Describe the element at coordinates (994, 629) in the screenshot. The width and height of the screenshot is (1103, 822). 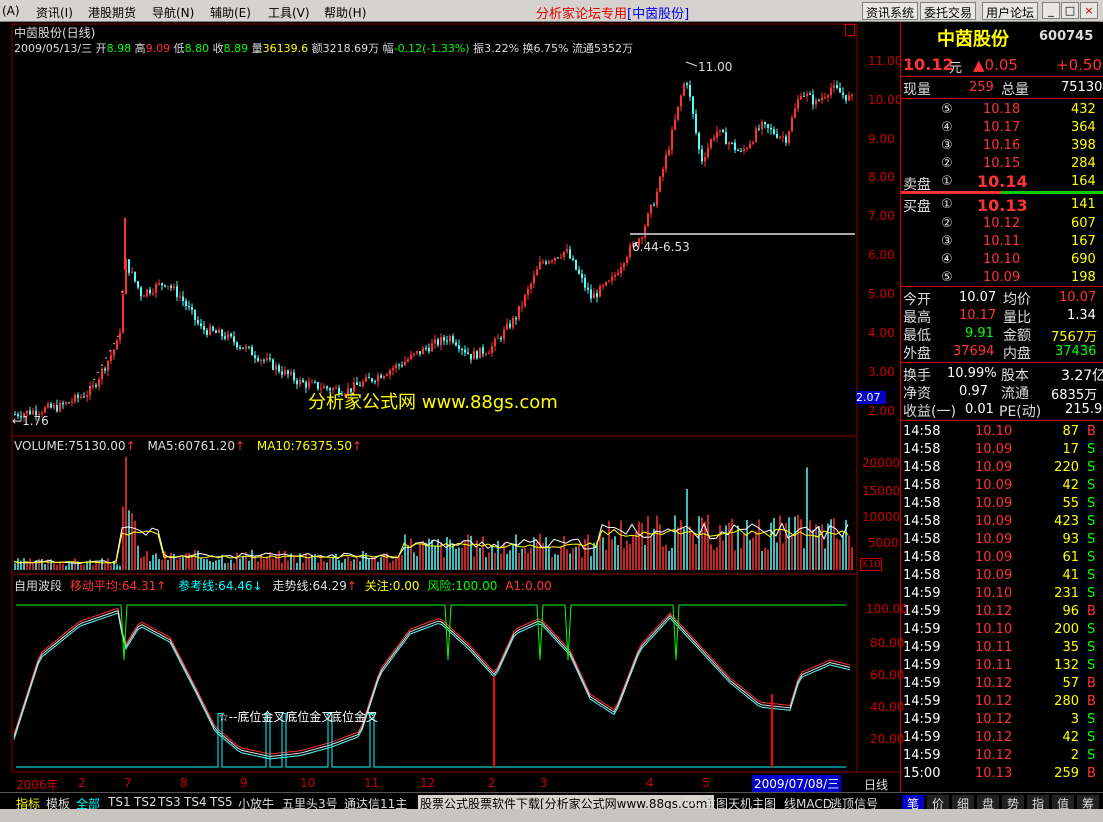
I see `tick-cell: 10.10` at that location.